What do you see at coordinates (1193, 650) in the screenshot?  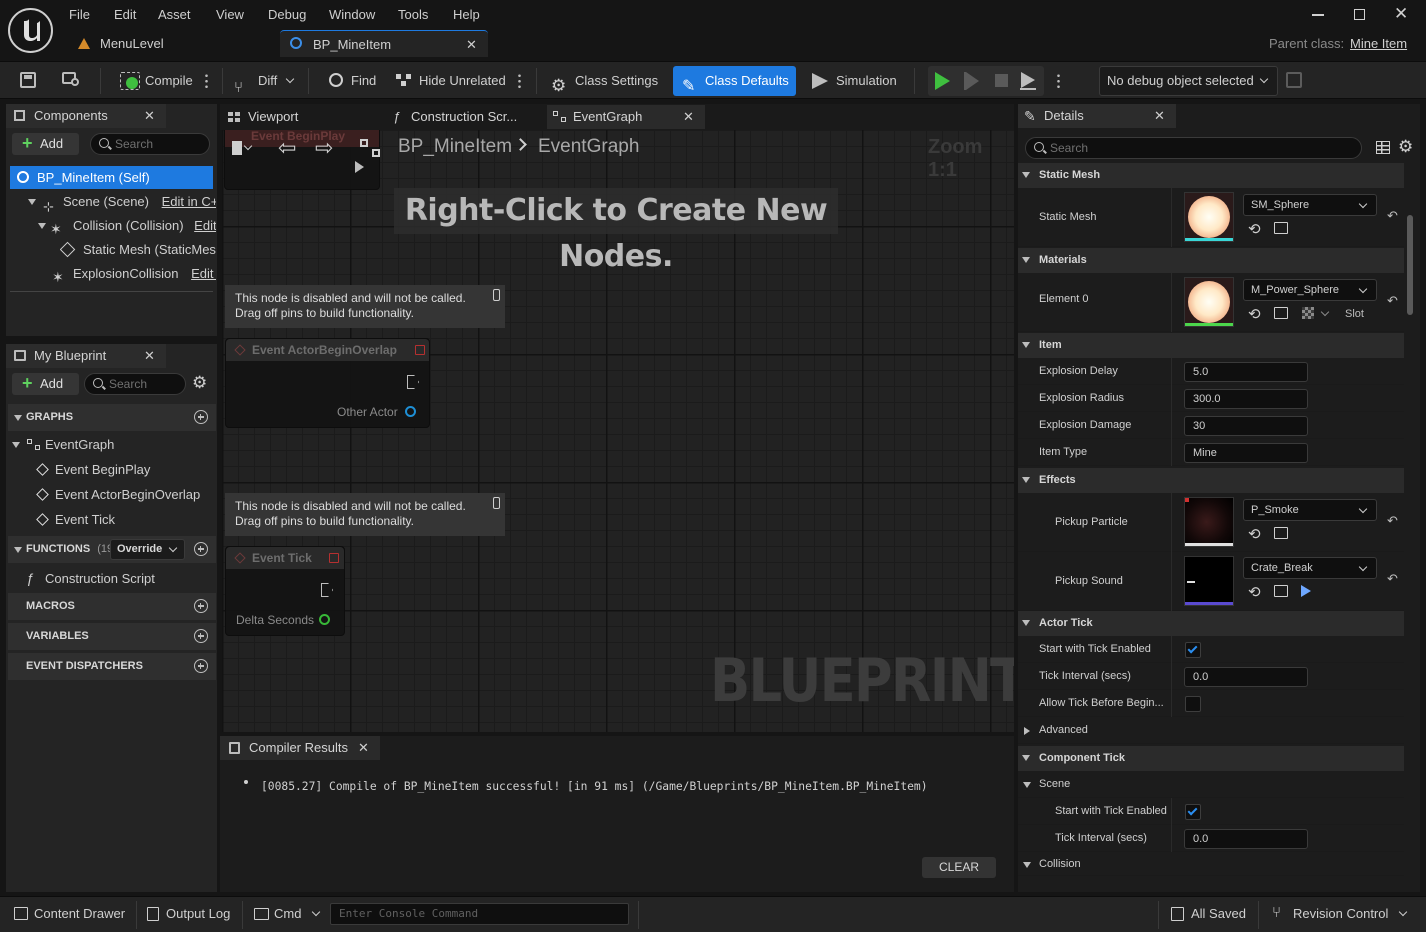 I see `start-tick-checkbox` at bounding box center [1193, 650].